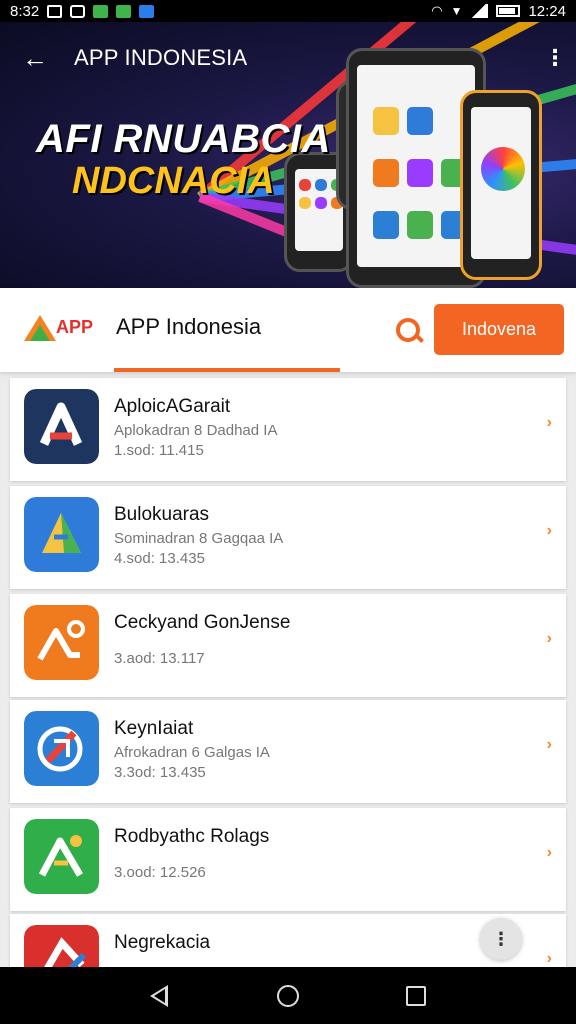  I want to click on store-title: APP Indonesia, so click(189, 326).